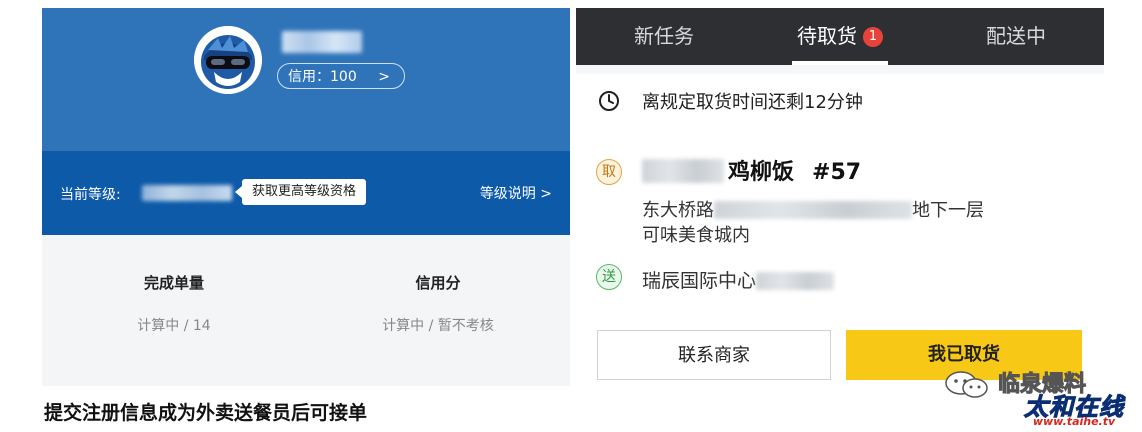  What do you see at coordinates (187, 193) in the screenshot?
I see `level-value-redacted` at bounding box center [187, 193].